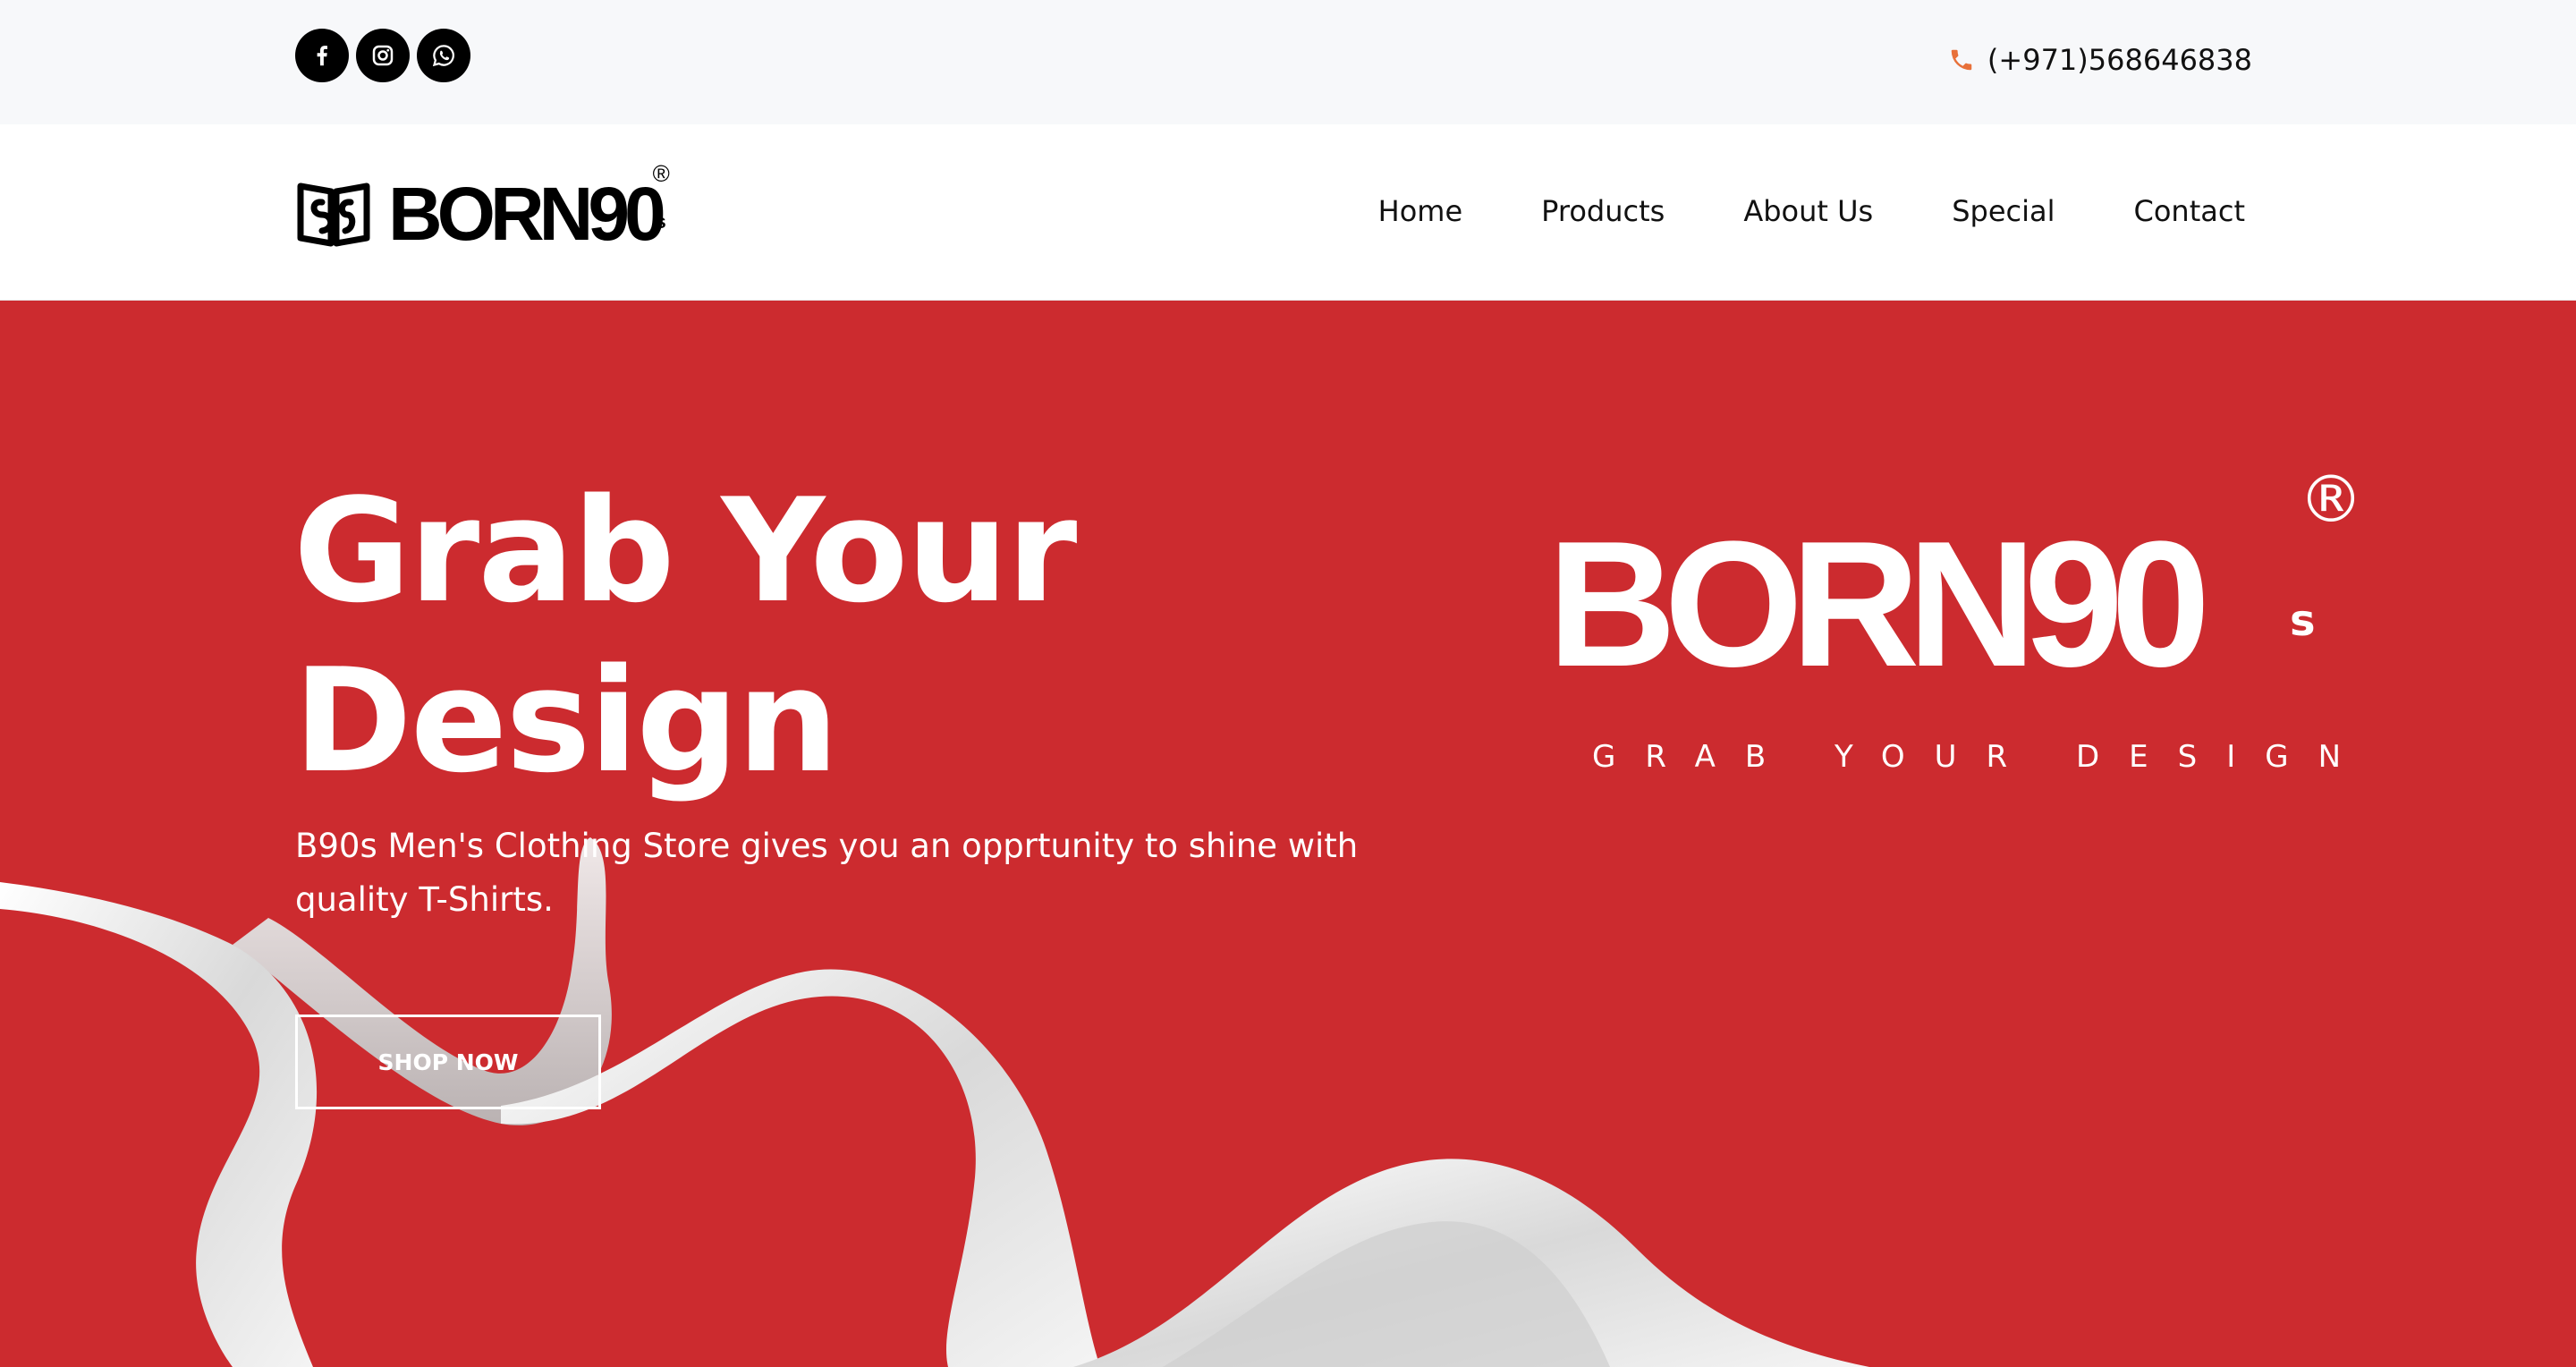 The height and width of the screenshot is (1367, 2576). I want to click on hero-brand-logo: BORN90 ® s GRAB YOUR DESIGN, so click(1955, 632).